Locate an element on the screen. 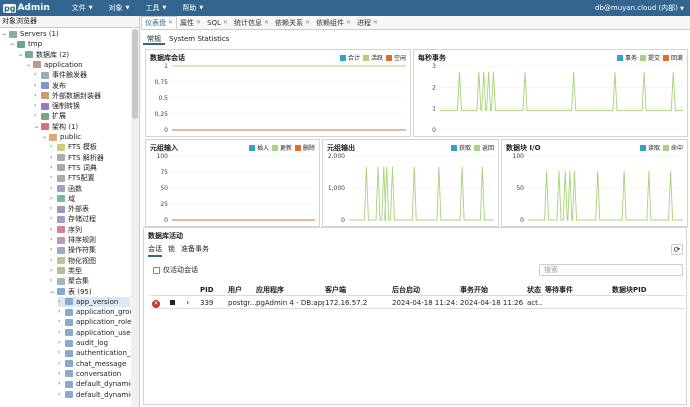 The width and height of the screenshot is (690, 407). tree-node: › chat_message is located at coordinates (92, 364).